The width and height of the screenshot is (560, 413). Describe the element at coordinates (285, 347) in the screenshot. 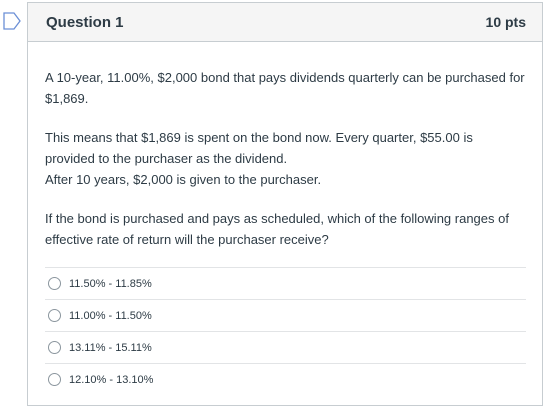

I see `answer-option: 13.11% - 15.11%` at that location.